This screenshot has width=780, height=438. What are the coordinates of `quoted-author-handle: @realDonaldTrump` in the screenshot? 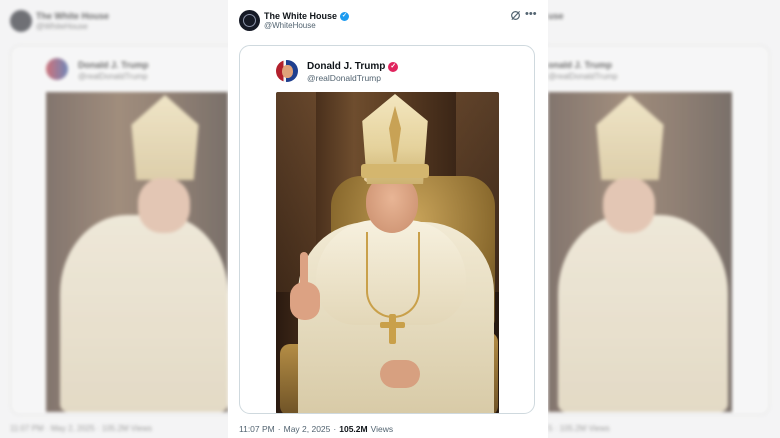 It's located at (344, 78).